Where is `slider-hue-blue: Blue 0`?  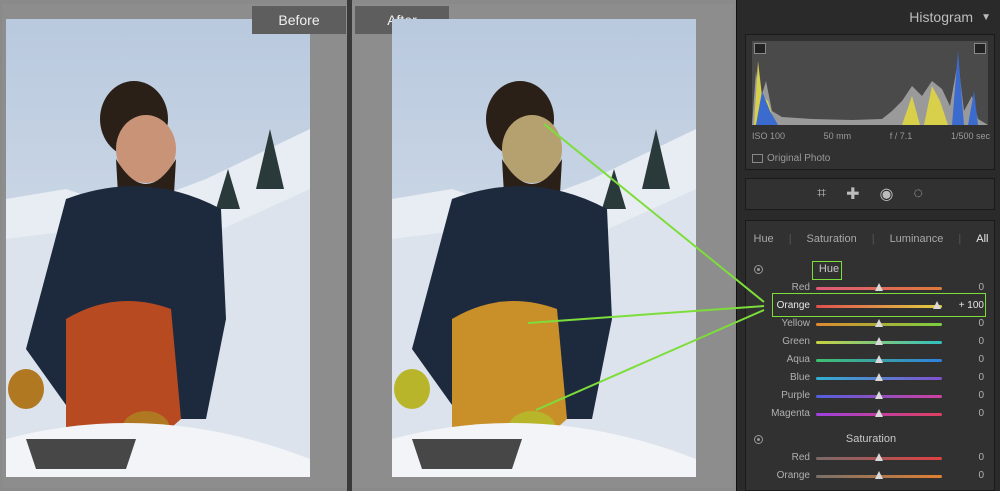 slider-hue-blue: Blue 0 is located at coordinates (871, 378).